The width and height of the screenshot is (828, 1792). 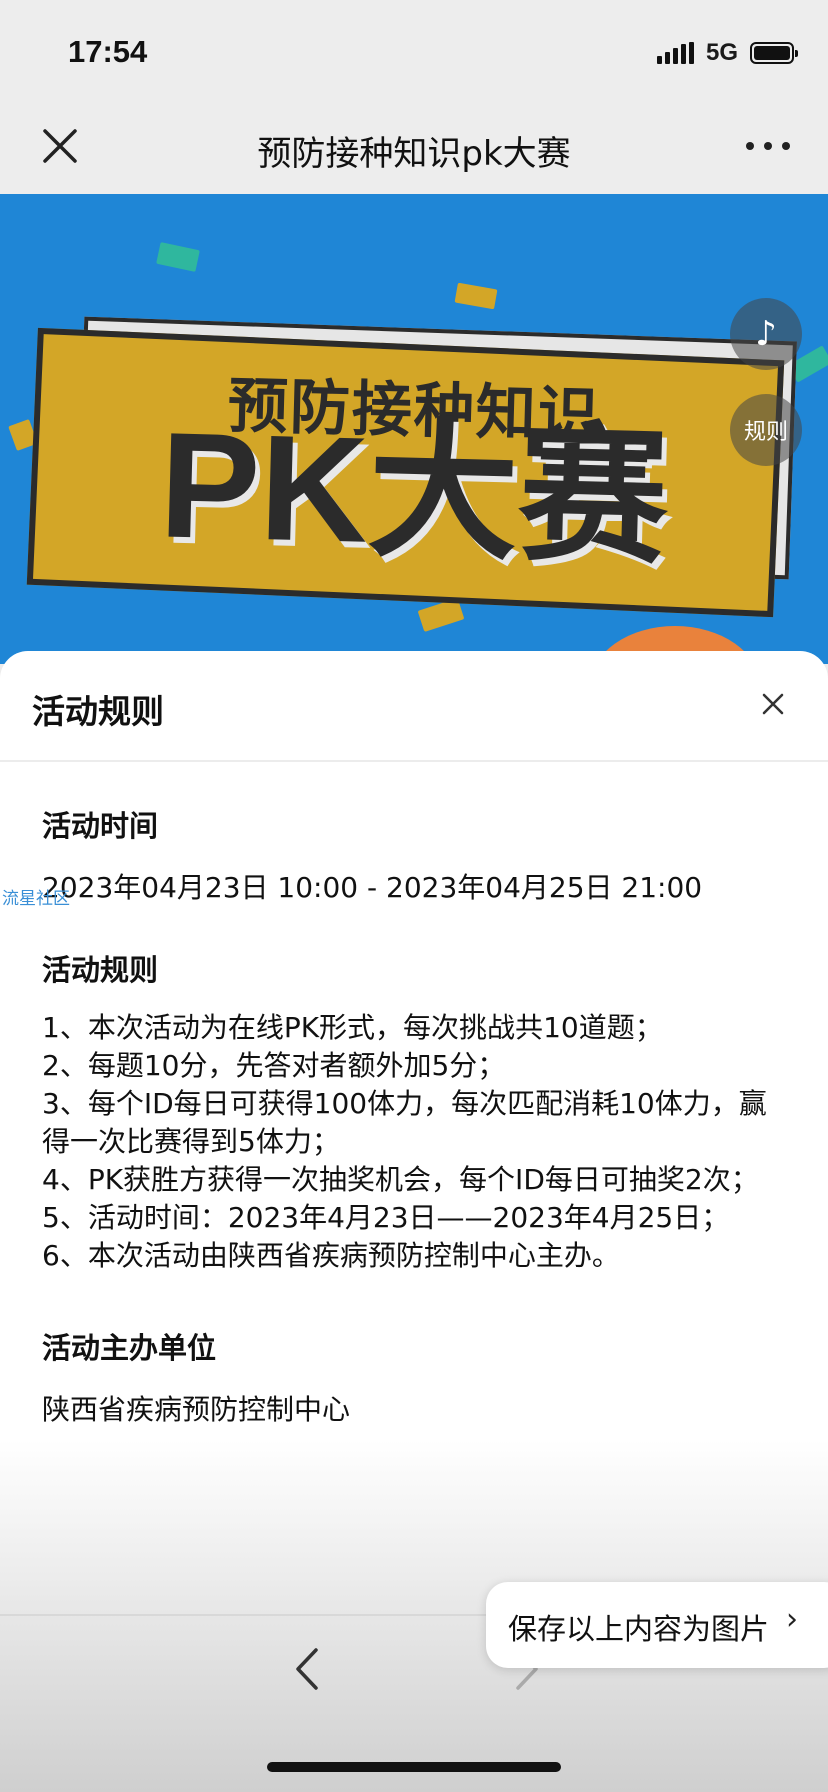 I want to click on sheet-close-icon, so click(x=773, y=704).